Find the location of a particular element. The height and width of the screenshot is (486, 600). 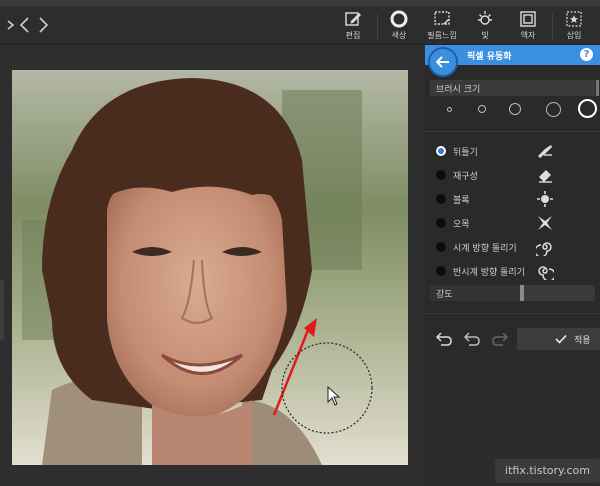

redo-icon is located at coordinates (500, 339).